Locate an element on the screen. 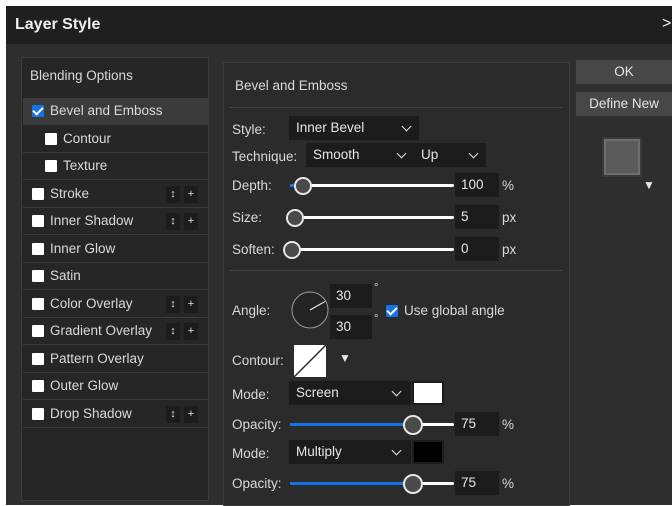 The height and width of the screenshot is (506, 672). altitude-input: 30 is located at coordinates (351, 327).